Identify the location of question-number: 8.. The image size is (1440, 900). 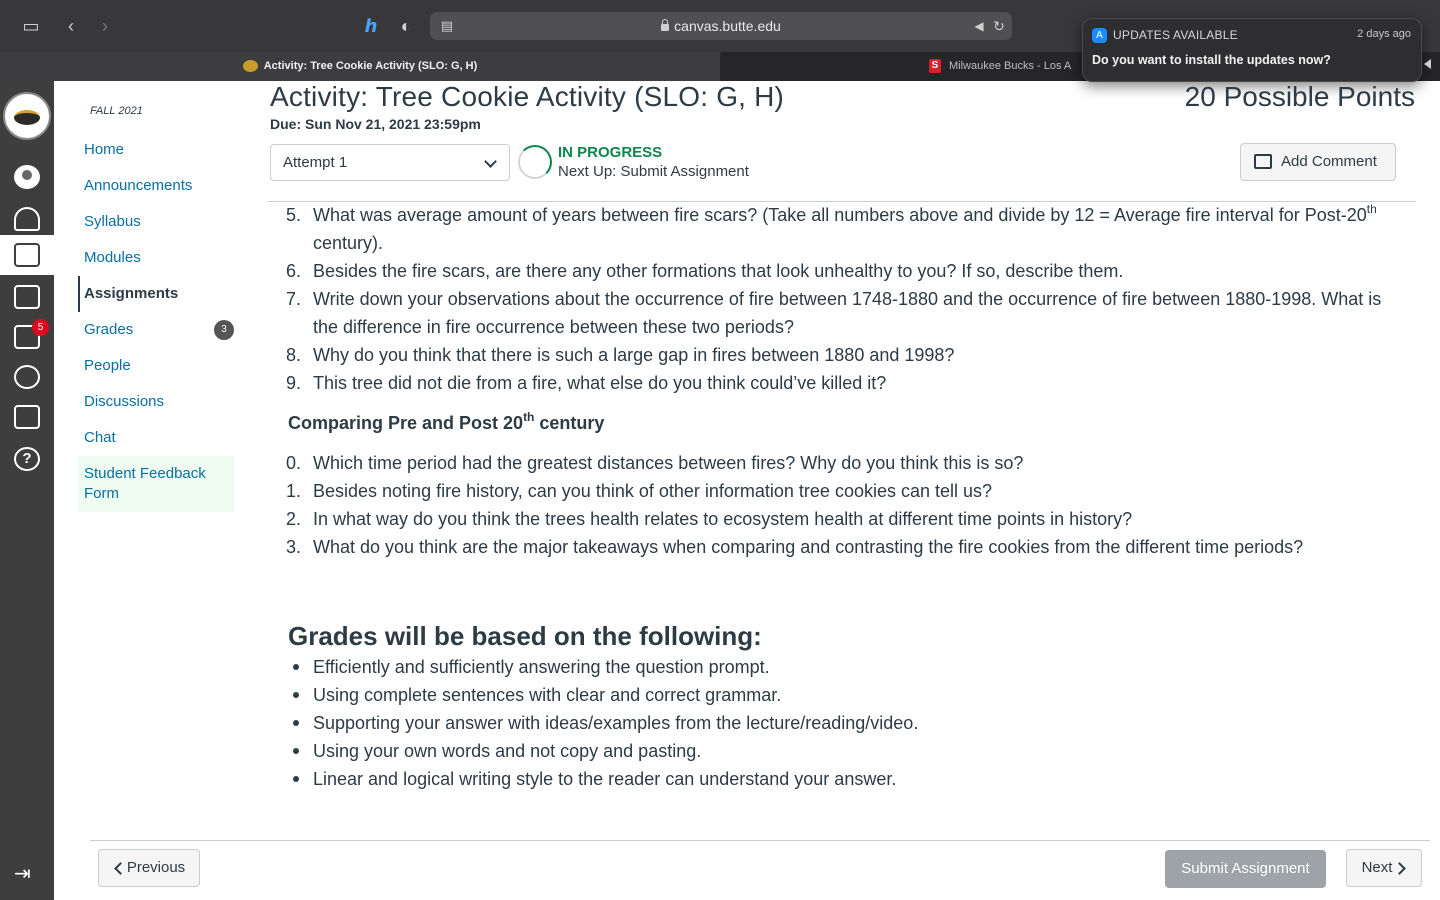
(294, 355).